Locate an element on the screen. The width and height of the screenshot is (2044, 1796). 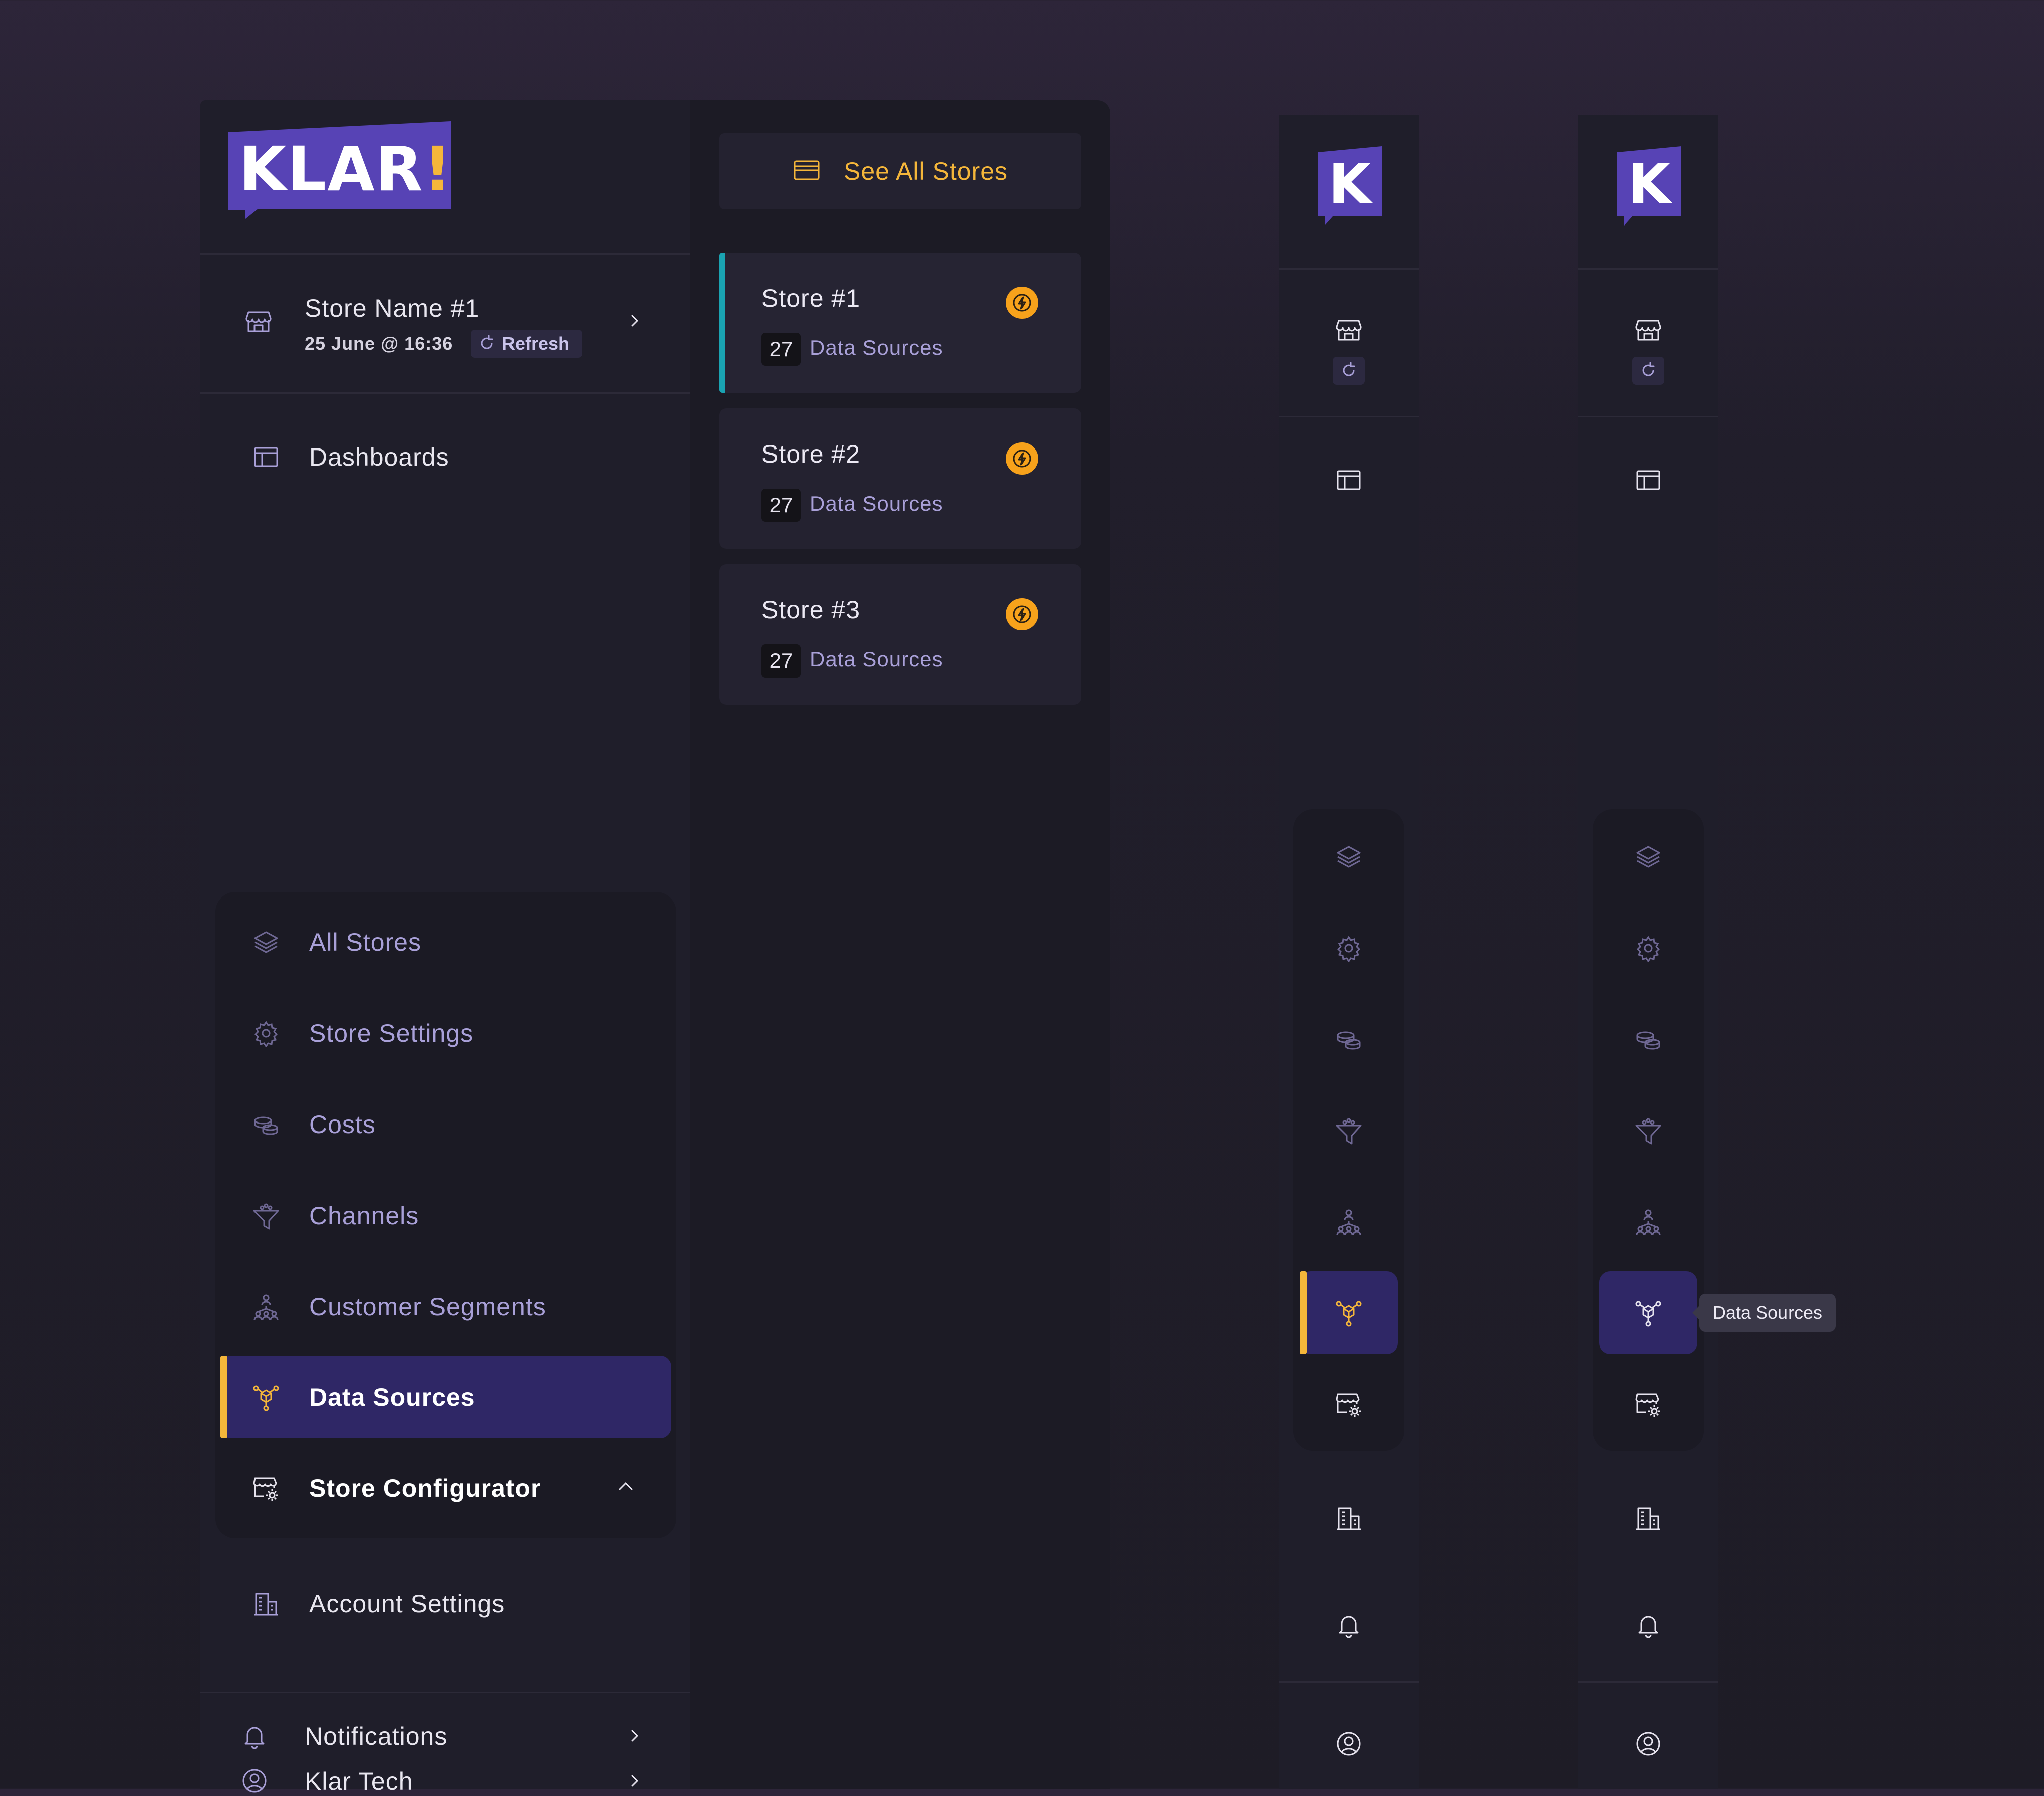
see-all-stores-button: See All Stores is located at coordinates (900, 171).